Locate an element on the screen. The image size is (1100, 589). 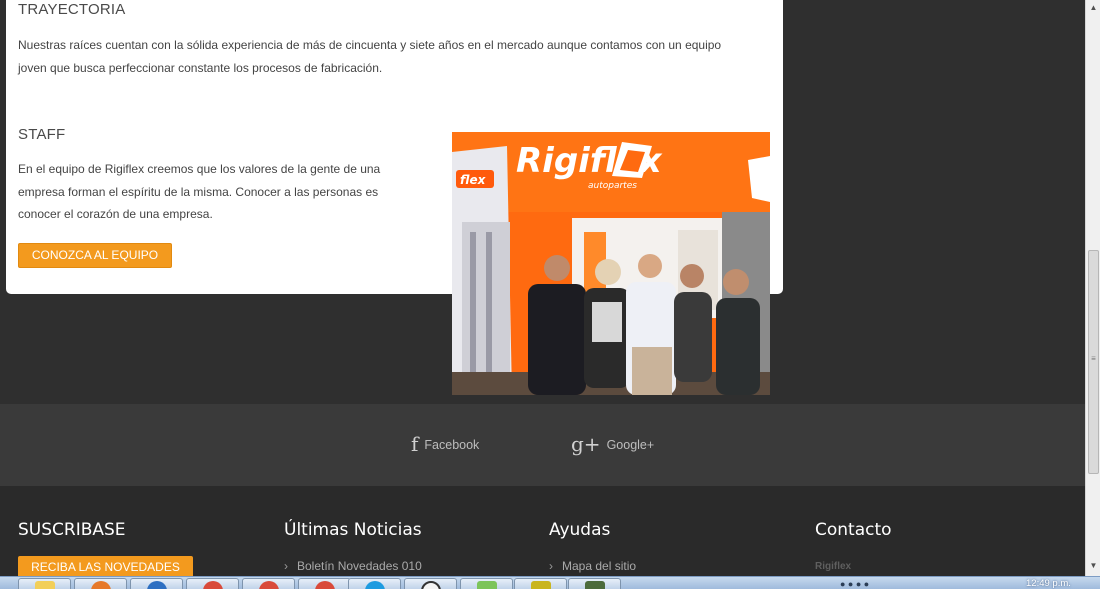
windows-taskbar: ● ● ● ● 12:49 p.m. is located at coordinates (550, 582).